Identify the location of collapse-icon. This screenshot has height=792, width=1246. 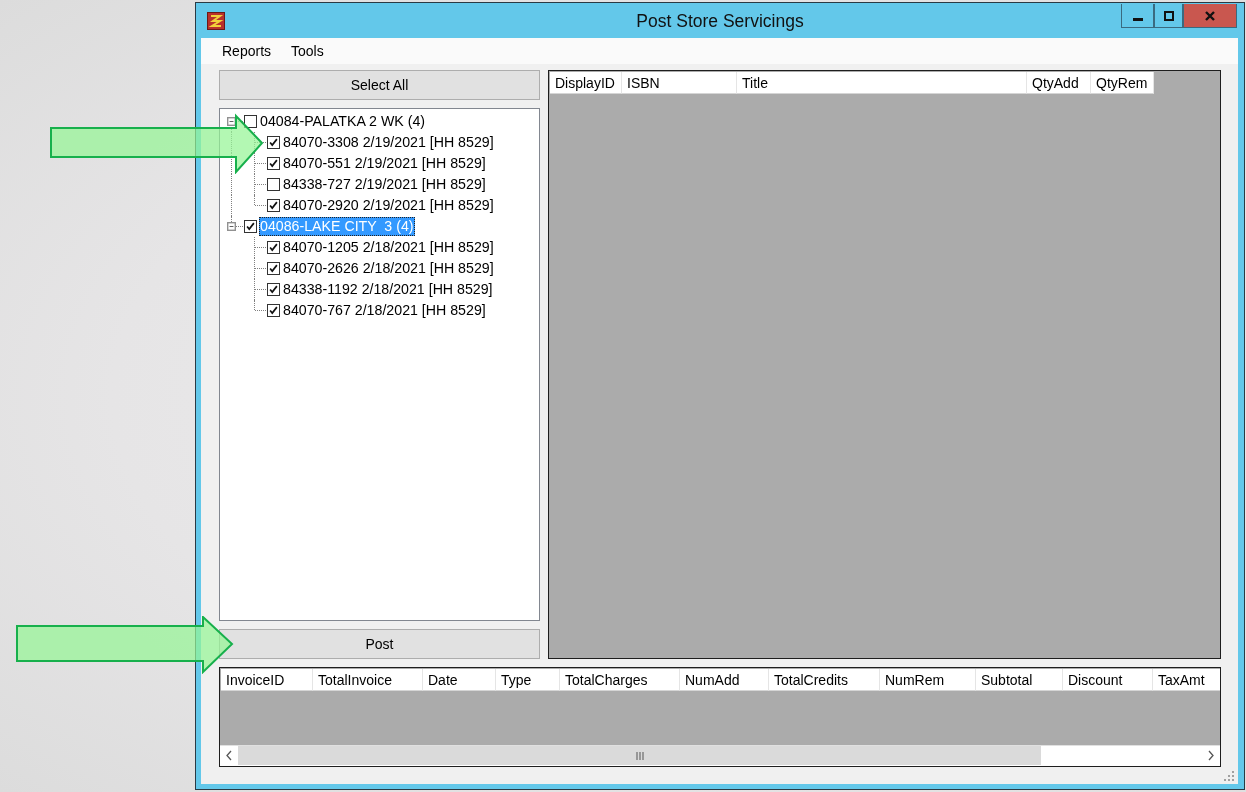
(231, 226).